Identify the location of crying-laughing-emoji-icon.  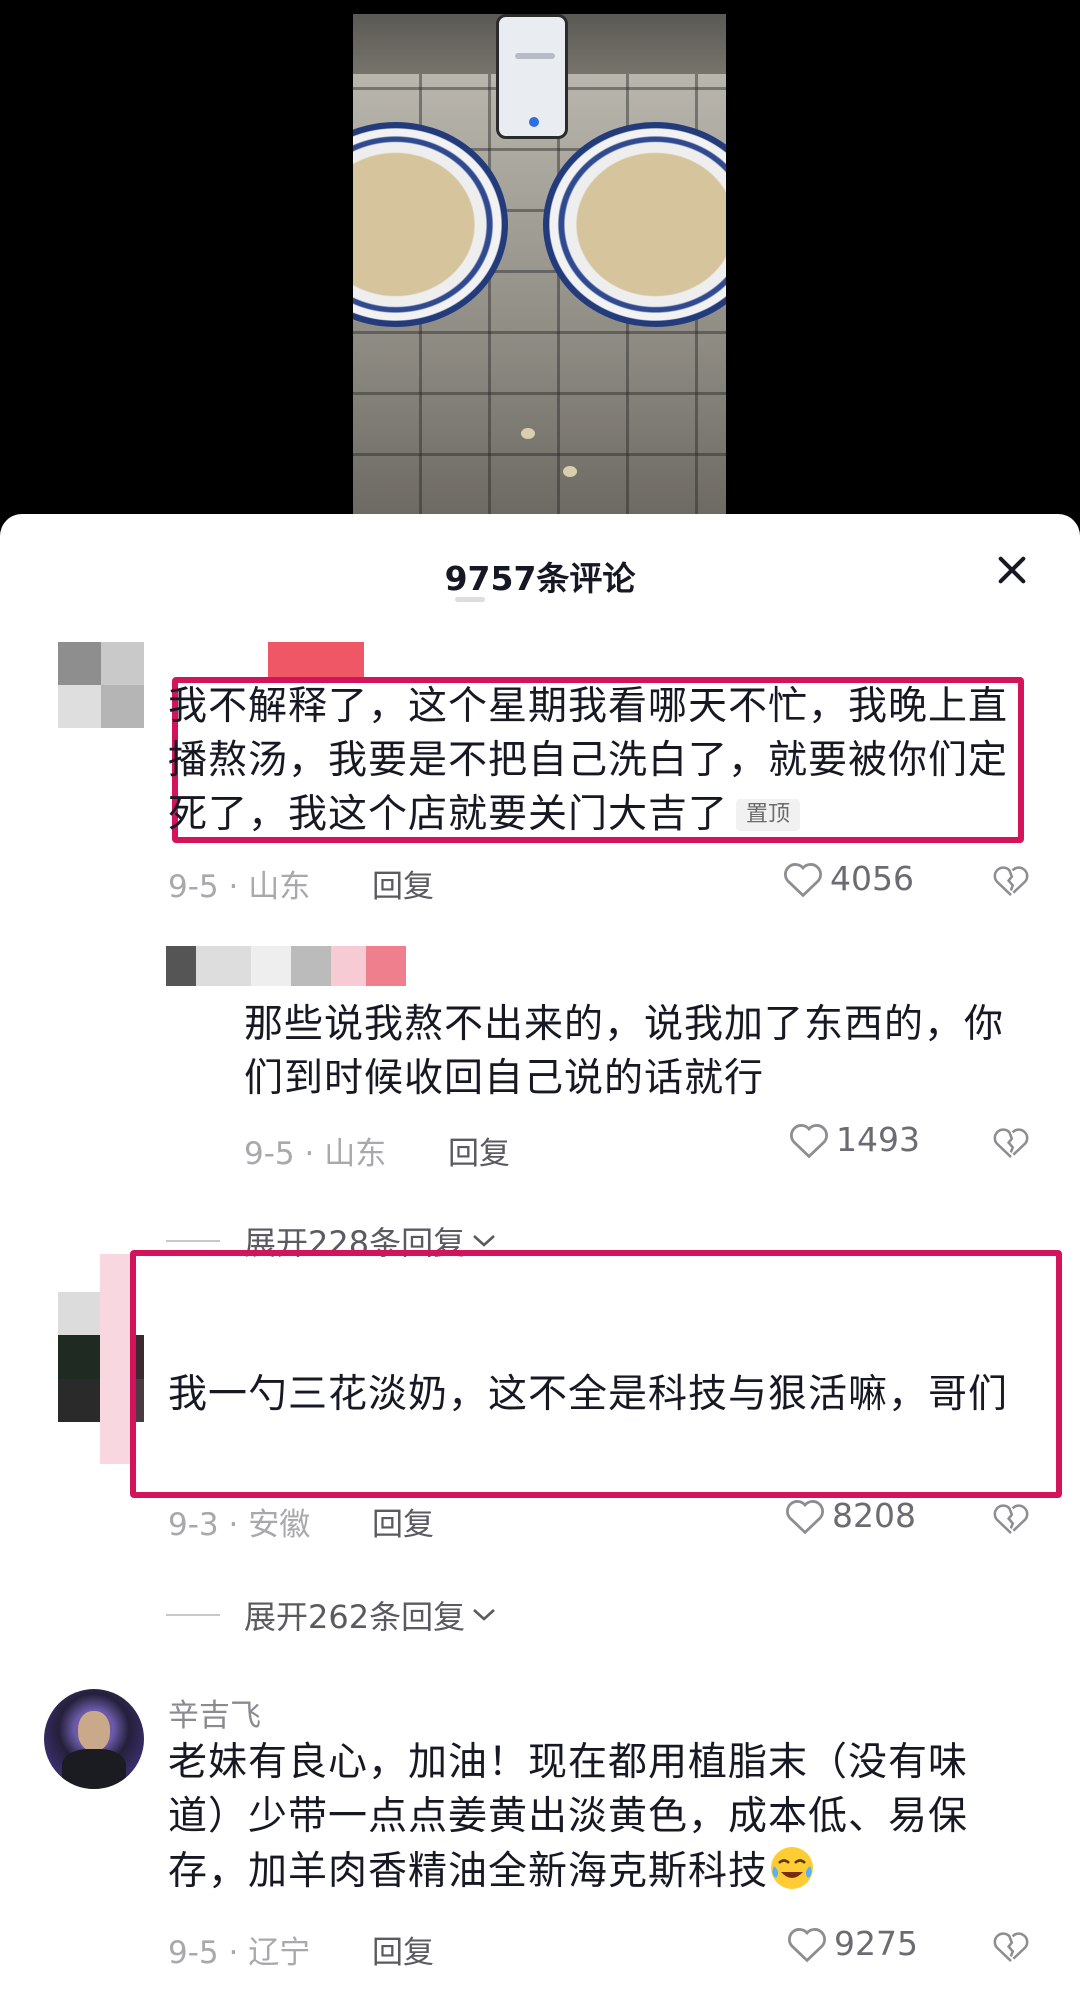
(792, 1868).